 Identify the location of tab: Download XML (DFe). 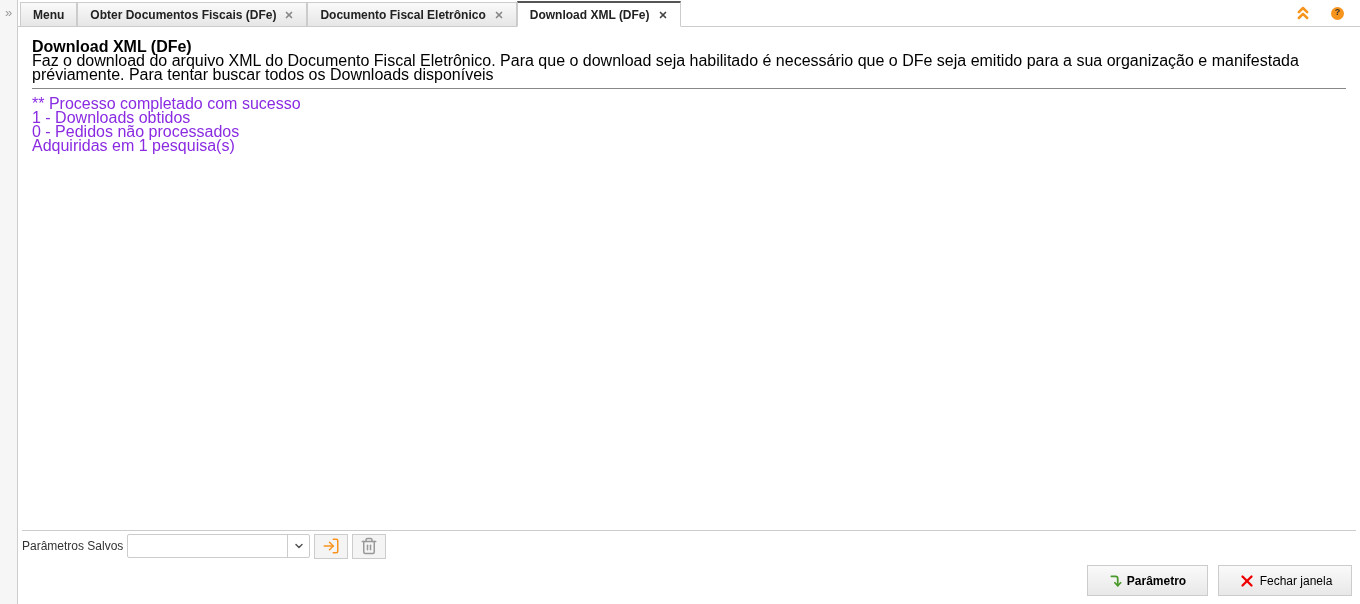
(598, 14).